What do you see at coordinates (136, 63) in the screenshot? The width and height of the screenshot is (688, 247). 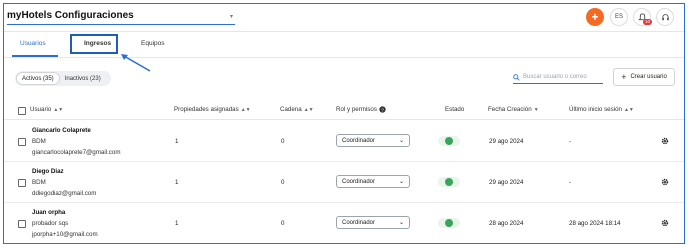 I see `pointer-arrow` at bounding box center [136, 63].